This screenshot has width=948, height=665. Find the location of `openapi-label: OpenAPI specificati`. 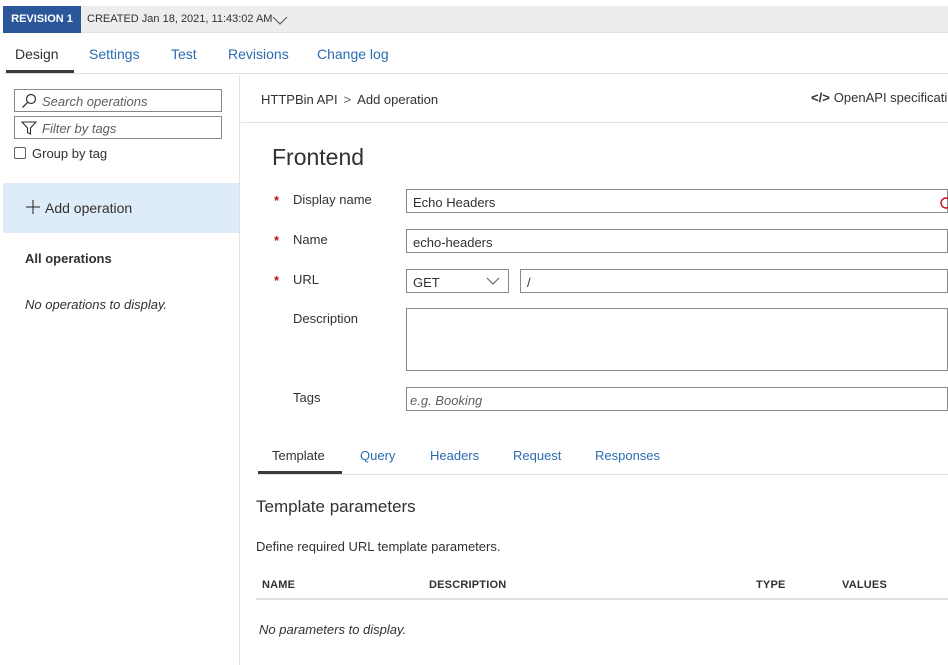

openapi-label: OpenAPI specificati is located at coordinates (890, 97).